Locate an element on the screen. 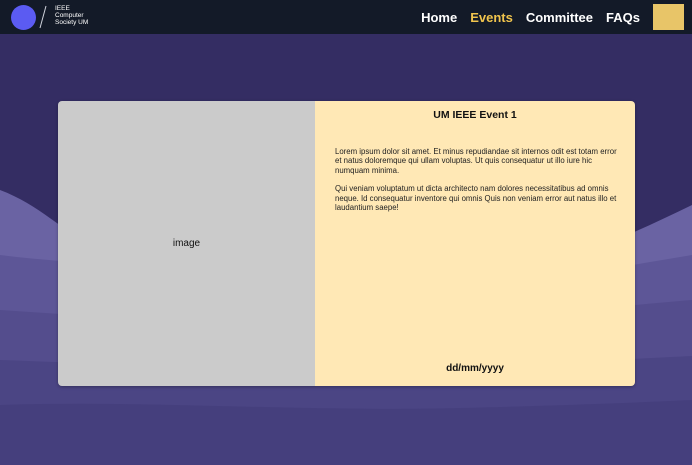 The image size is (692, 465). nav-faqs: FAQs is located at coordinates (623, 17).